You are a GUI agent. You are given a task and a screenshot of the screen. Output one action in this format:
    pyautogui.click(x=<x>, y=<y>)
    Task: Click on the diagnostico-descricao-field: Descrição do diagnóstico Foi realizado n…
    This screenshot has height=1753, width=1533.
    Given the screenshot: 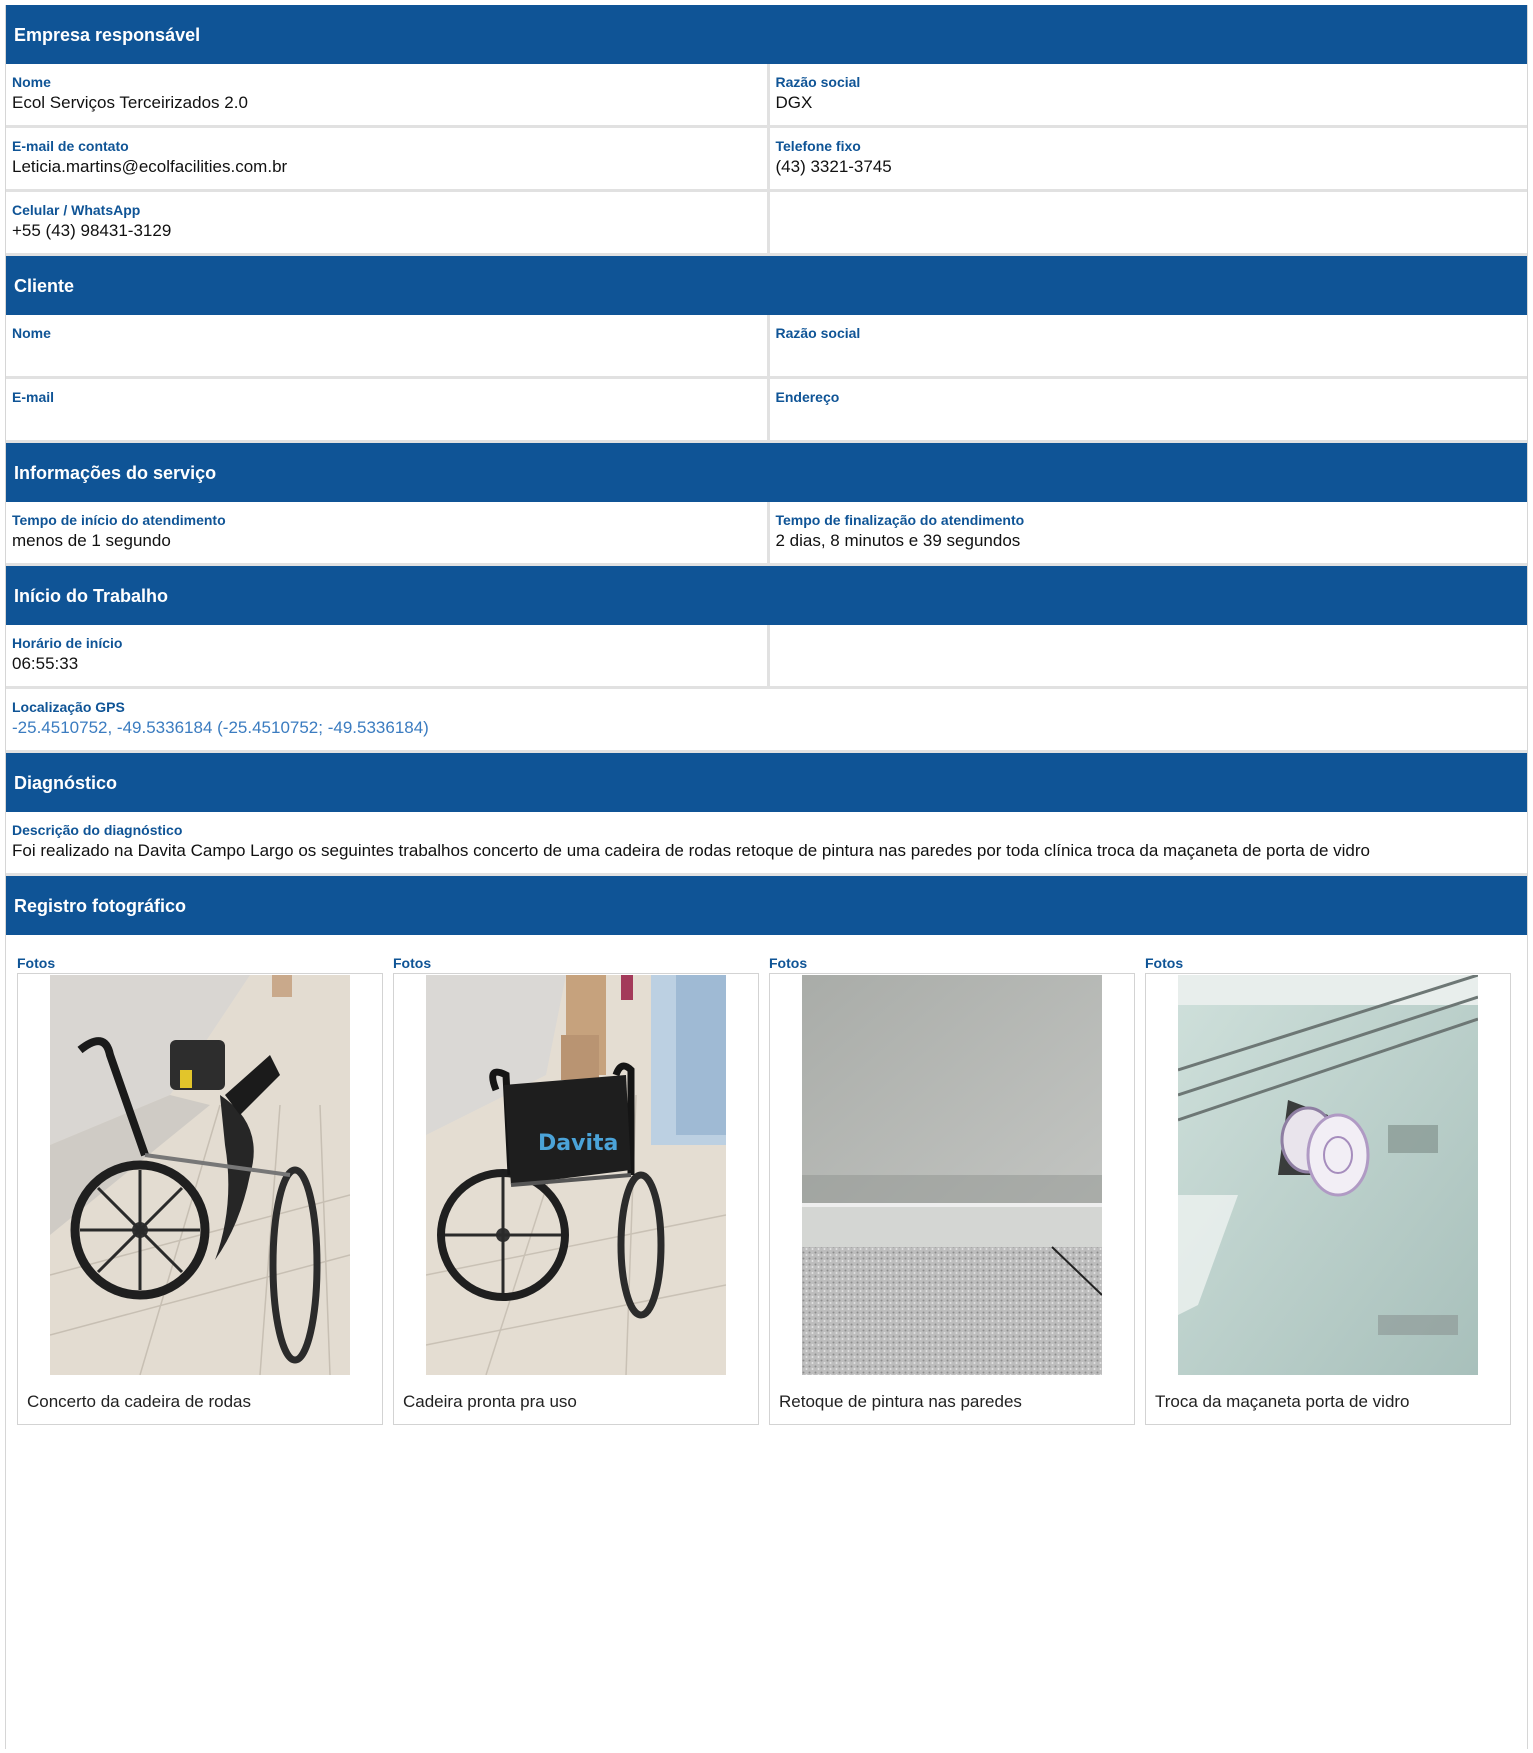 What is the action you would take?
    pyautogui.click(x=766, y=842)
    